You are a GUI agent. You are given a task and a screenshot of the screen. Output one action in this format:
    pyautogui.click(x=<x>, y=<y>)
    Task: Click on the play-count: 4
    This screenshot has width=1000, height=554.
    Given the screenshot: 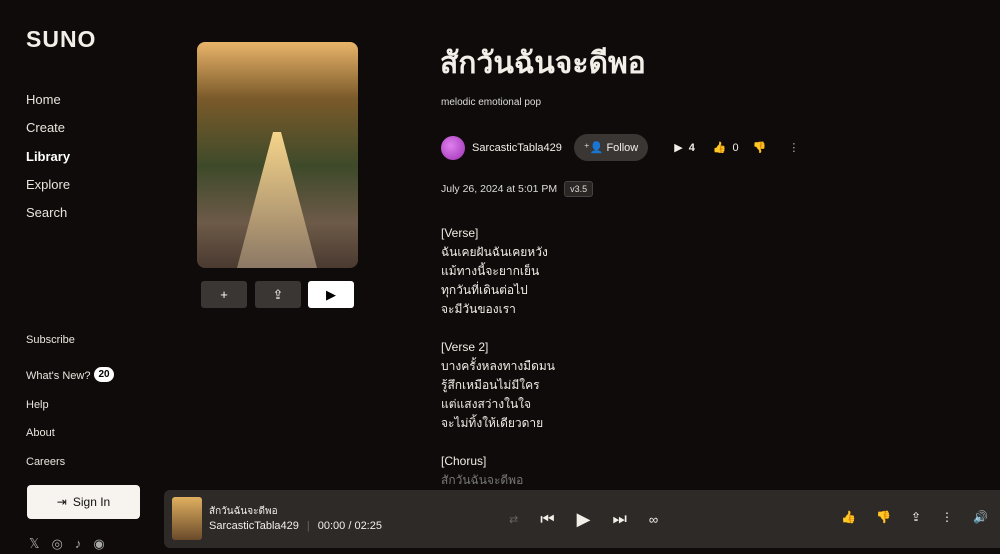 What is the action you would take?
    pyautogui.click(x=691, y=147)
    